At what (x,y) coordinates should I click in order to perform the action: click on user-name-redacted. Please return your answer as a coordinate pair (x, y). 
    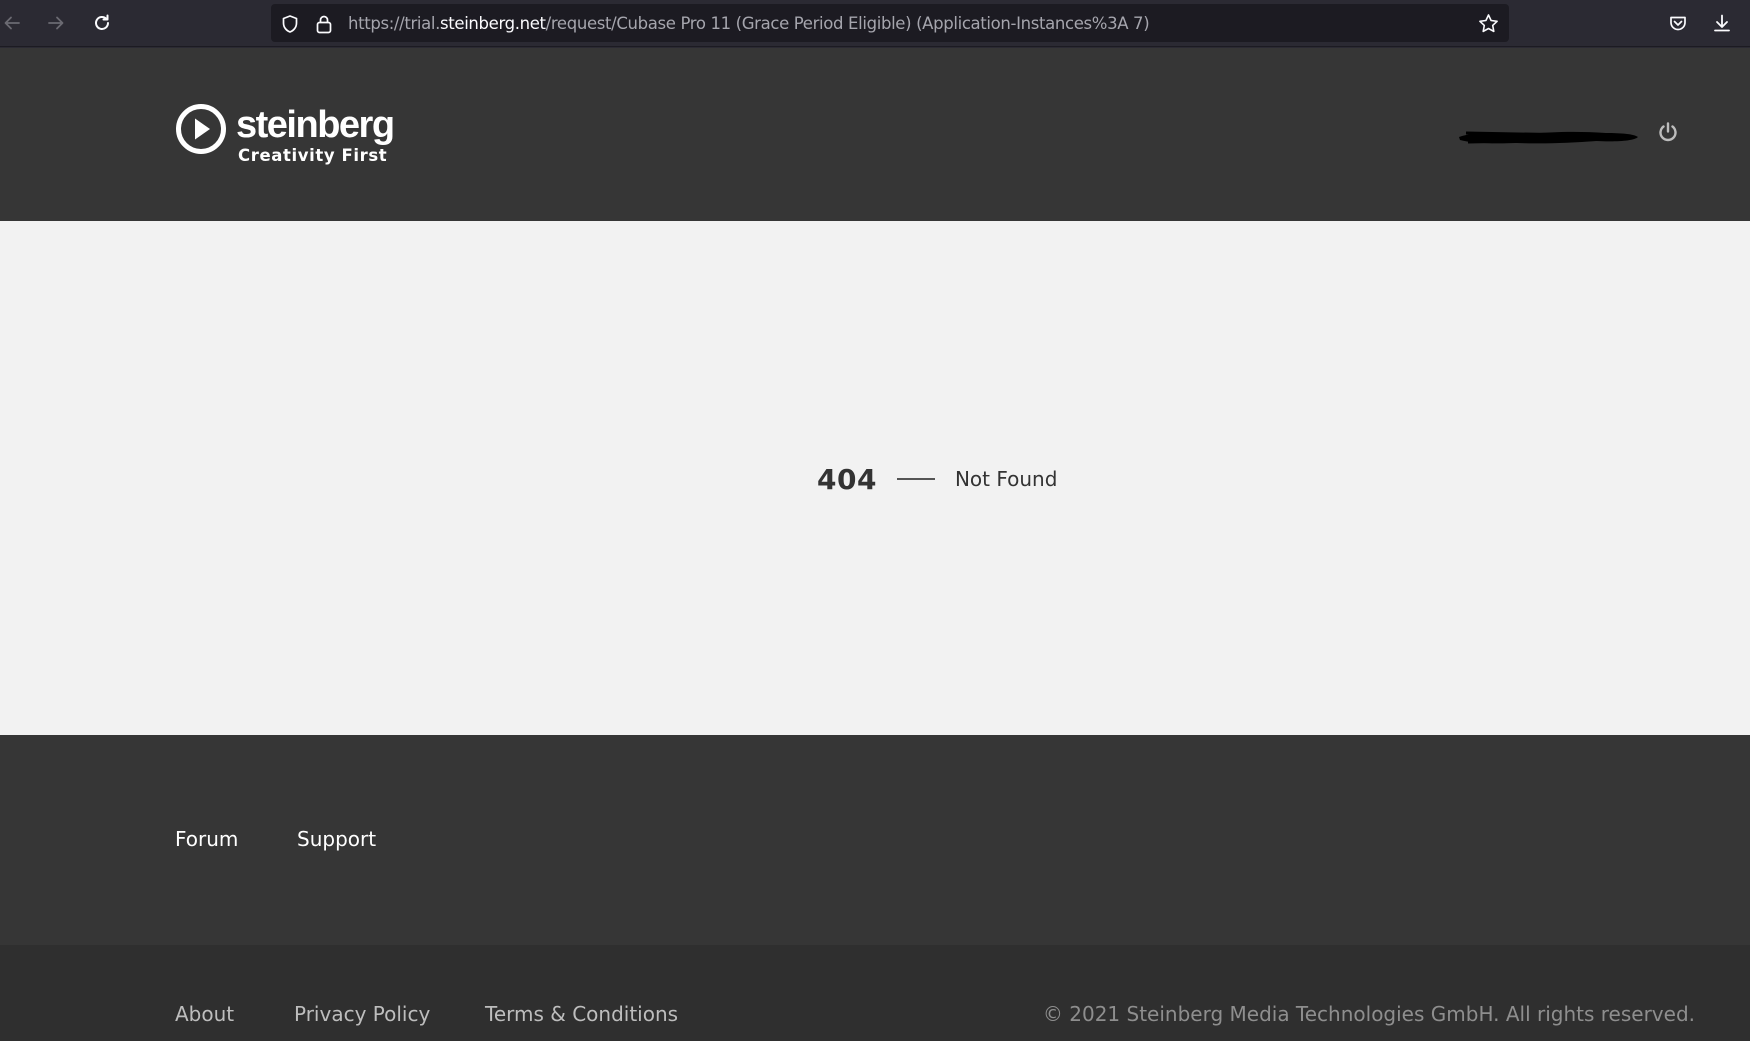
    Looking at the image, I should click on (1548, 137).